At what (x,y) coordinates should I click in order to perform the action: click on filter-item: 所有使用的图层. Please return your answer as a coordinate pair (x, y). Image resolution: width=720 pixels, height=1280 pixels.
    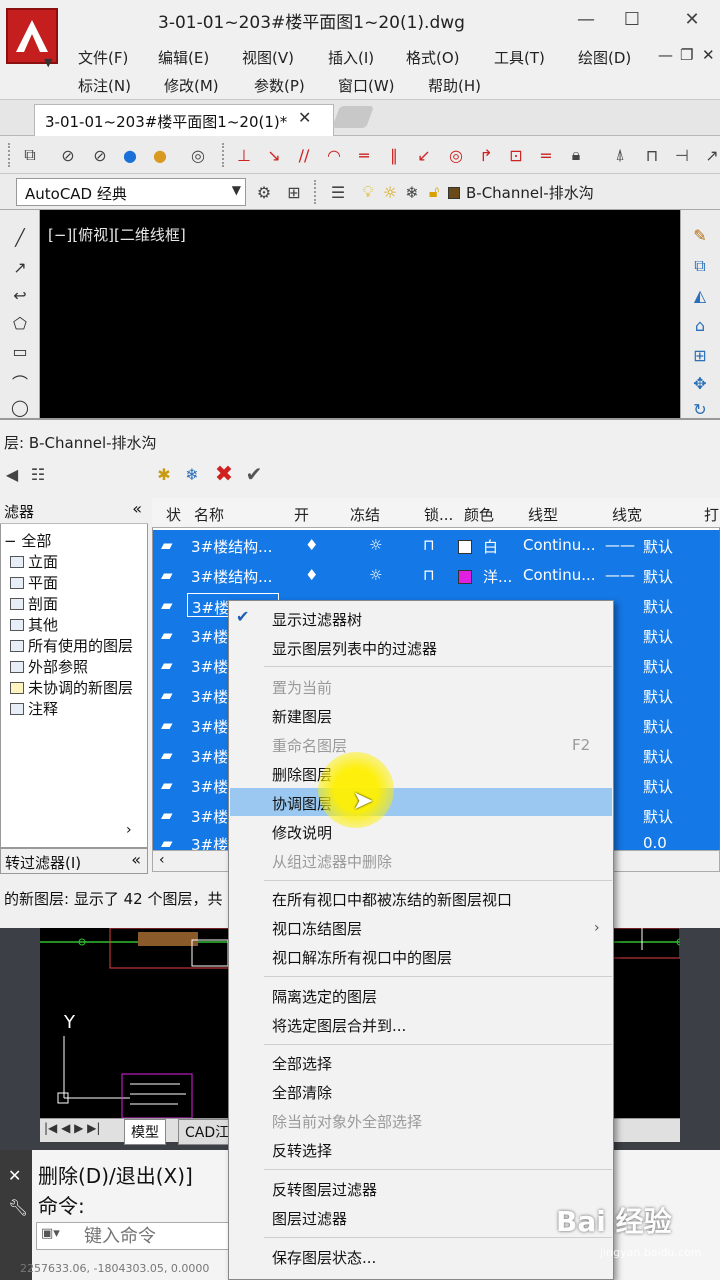
    Looking at the image, I should click on (71, 645).